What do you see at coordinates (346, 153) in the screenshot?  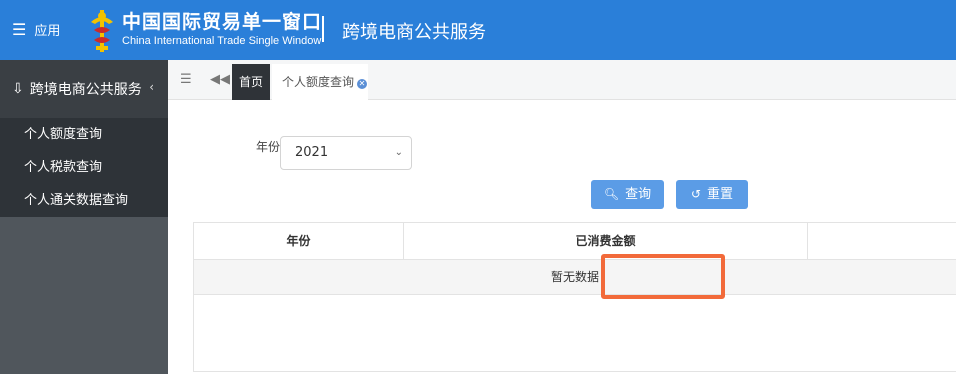 I see `year-select: 2021 ⌄` at bounding box center [346, 153].